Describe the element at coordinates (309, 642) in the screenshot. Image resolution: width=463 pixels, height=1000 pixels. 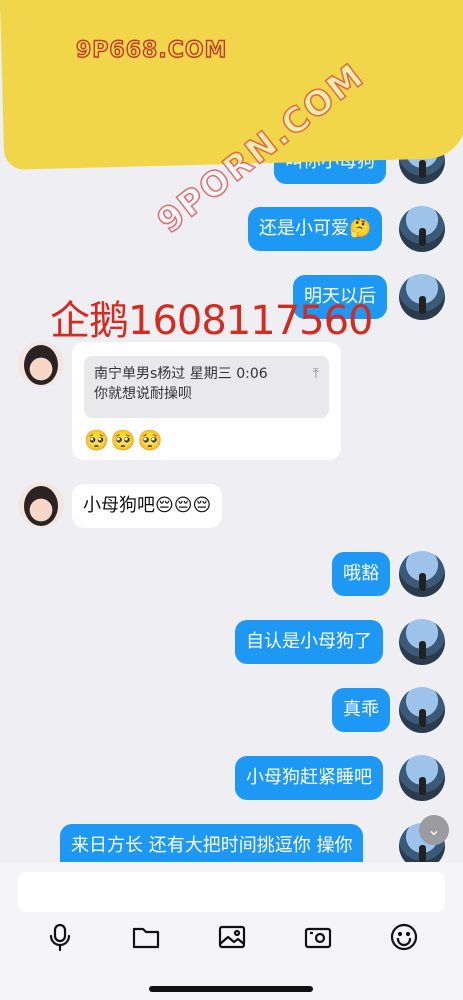
I see `outgoing-message: 自认是小母狗了` at that location.